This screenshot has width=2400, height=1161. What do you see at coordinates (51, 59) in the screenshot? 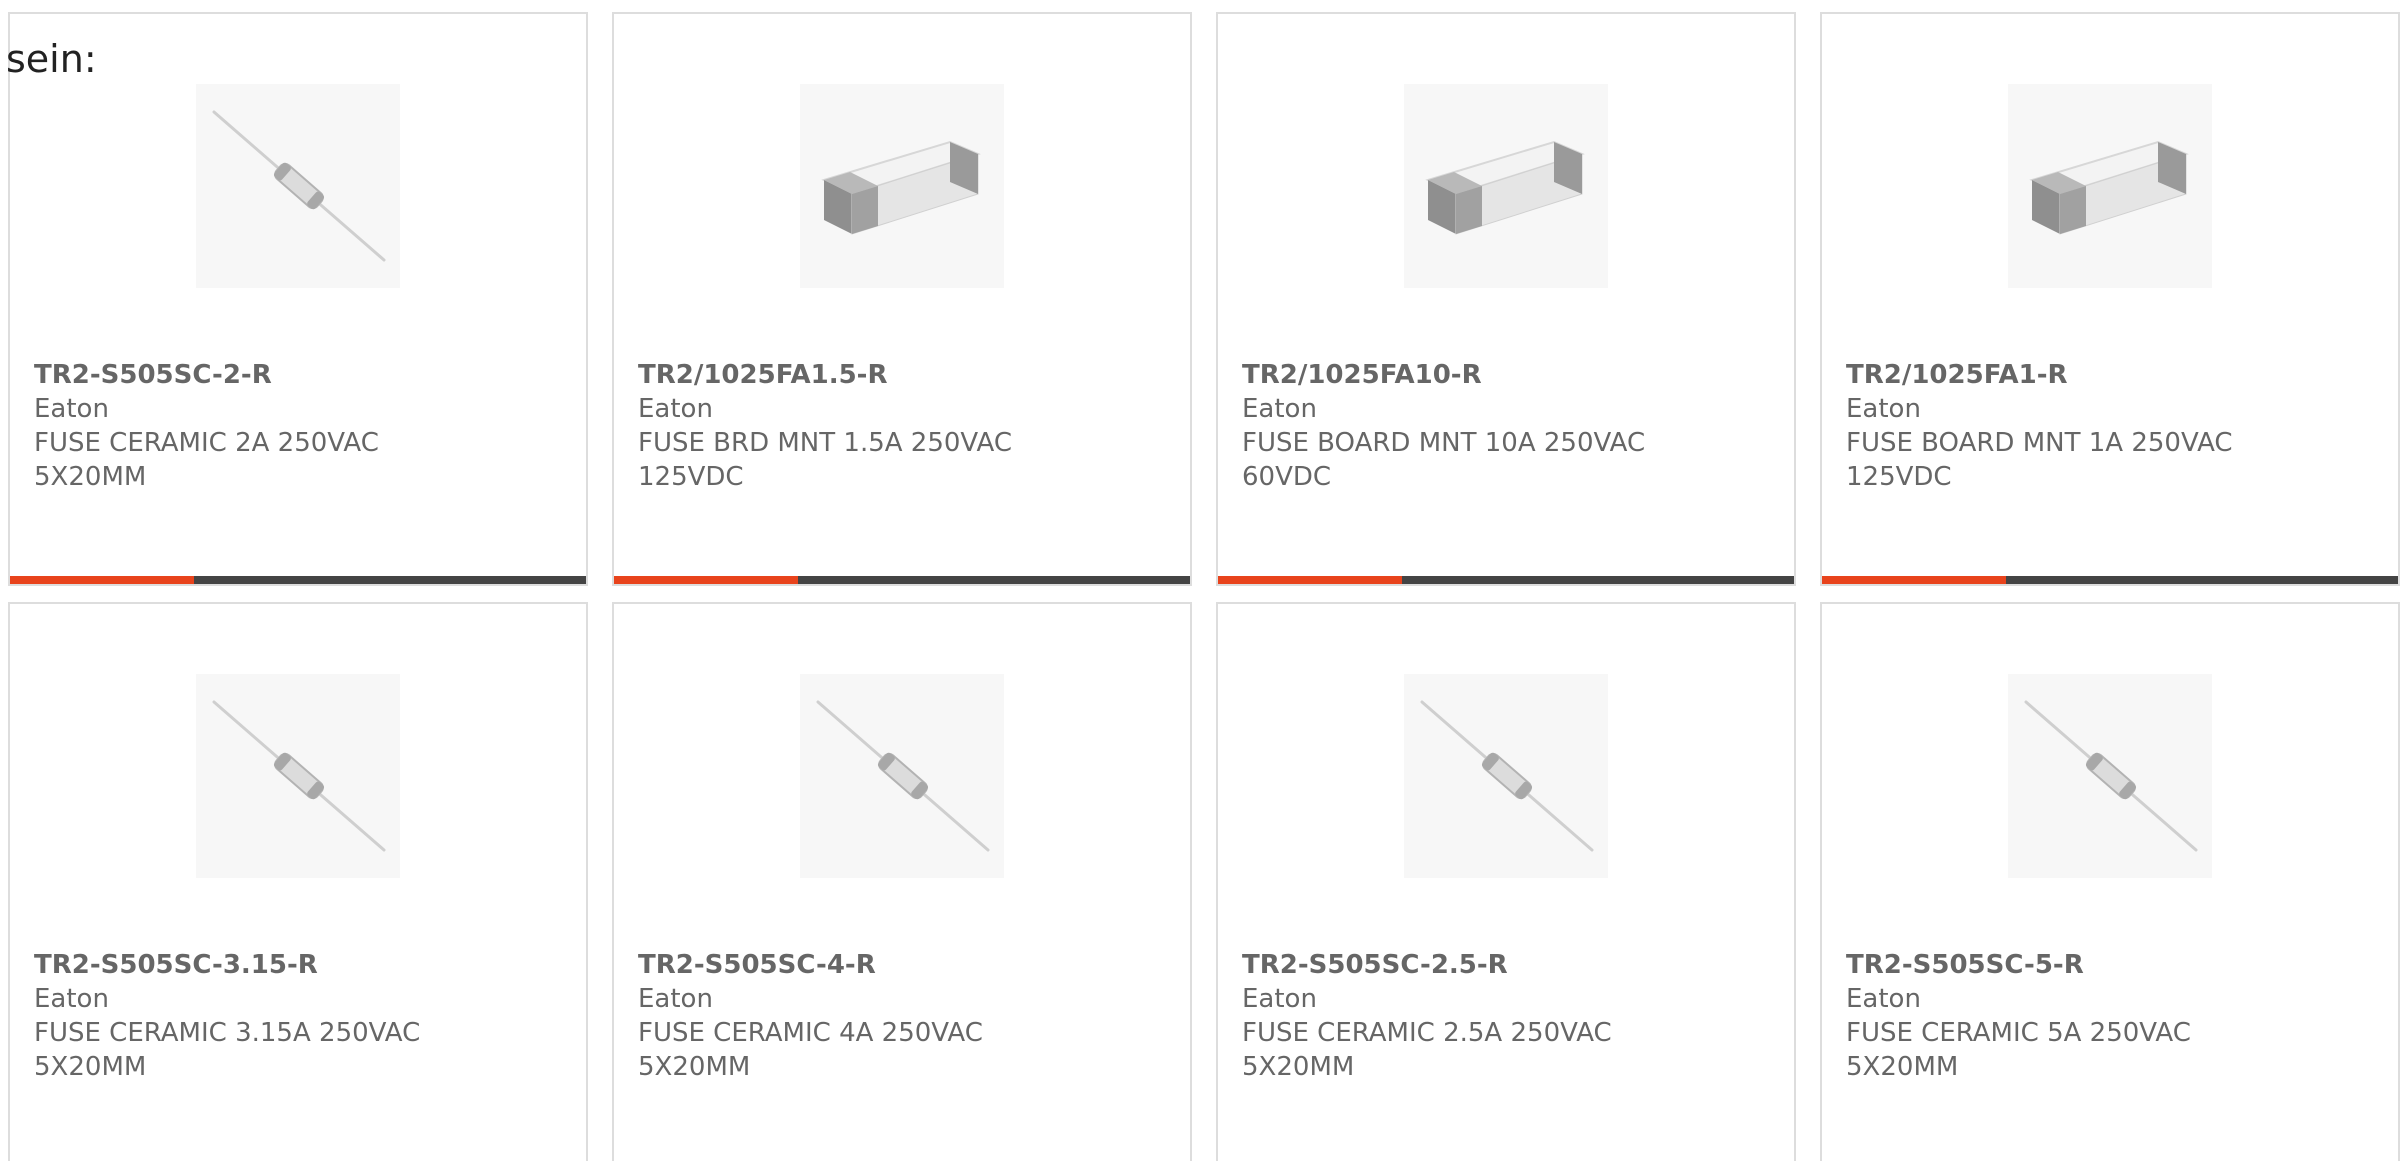
I see `intro-text: sein:` at bounding box center [51, 59].